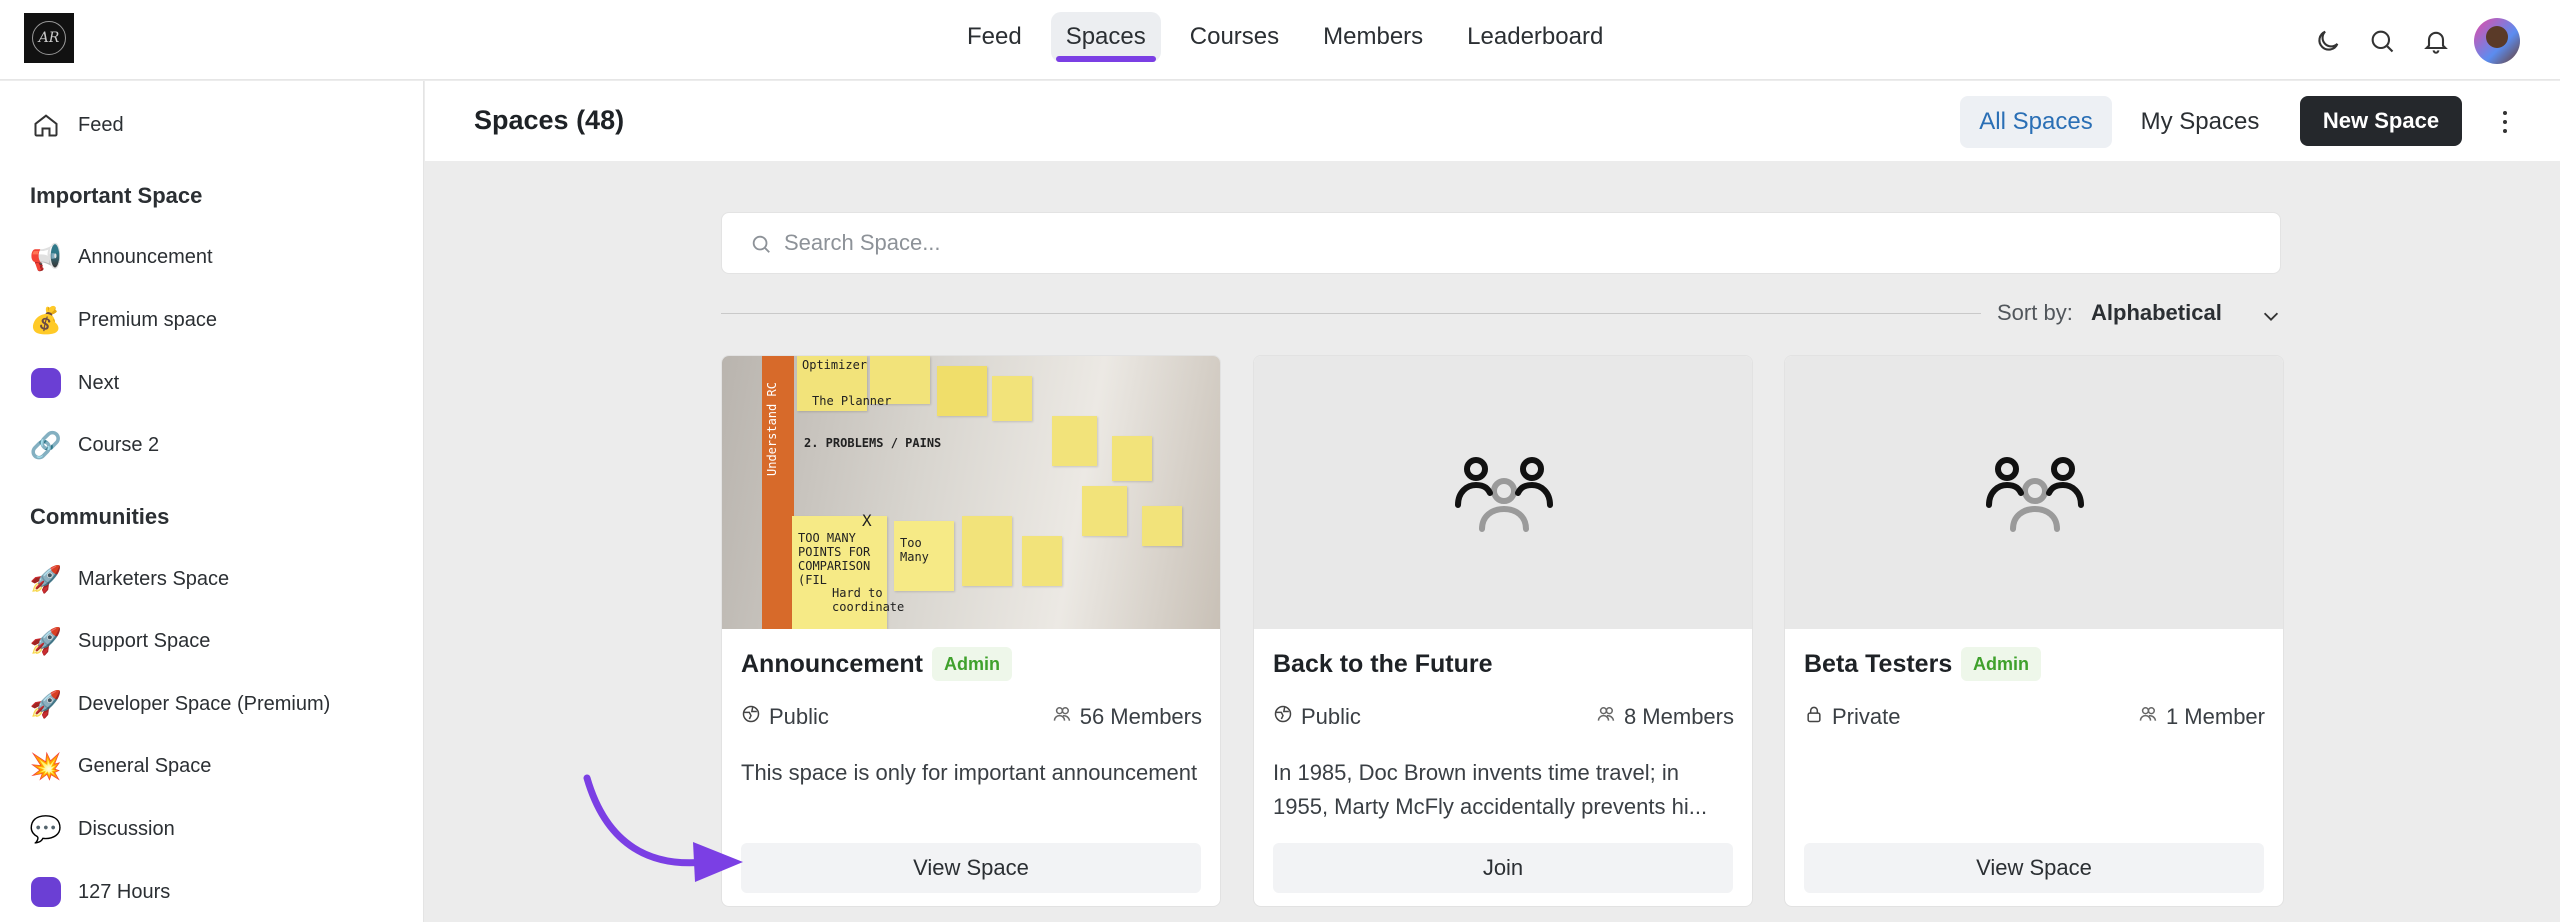  What do you see at coordinates (2200, 122) in the screenshot?
I see `tab-my-spaces: My Spaces` at bounding box center [2200, 122].